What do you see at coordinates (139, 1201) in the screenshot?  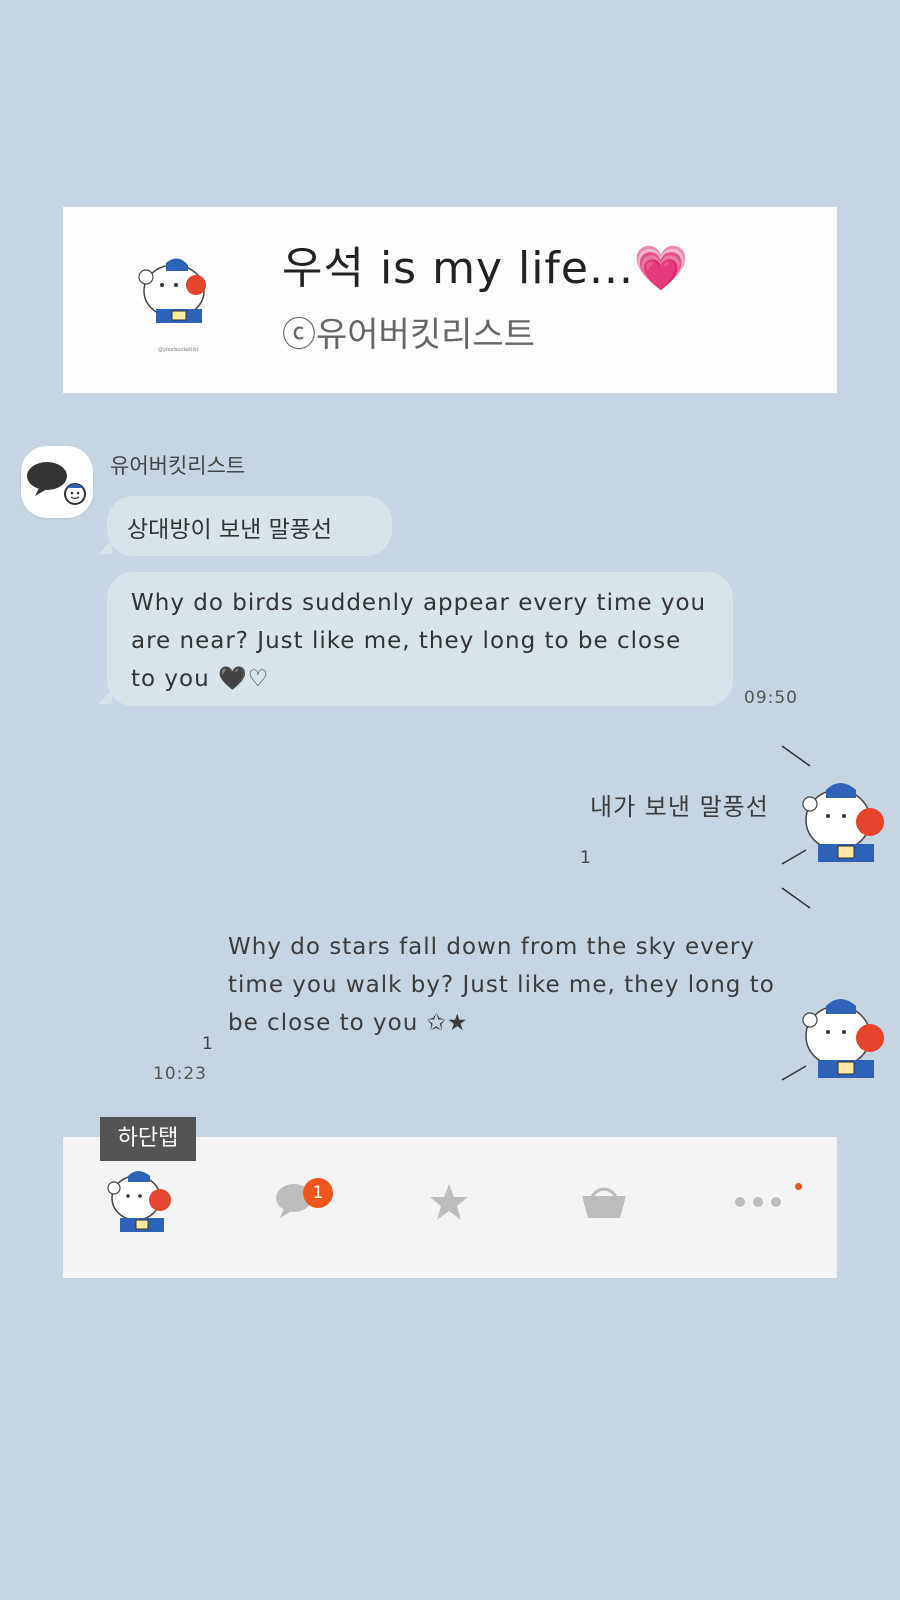 I see `bear-friends-icon` at bounding box center [139, 1201].